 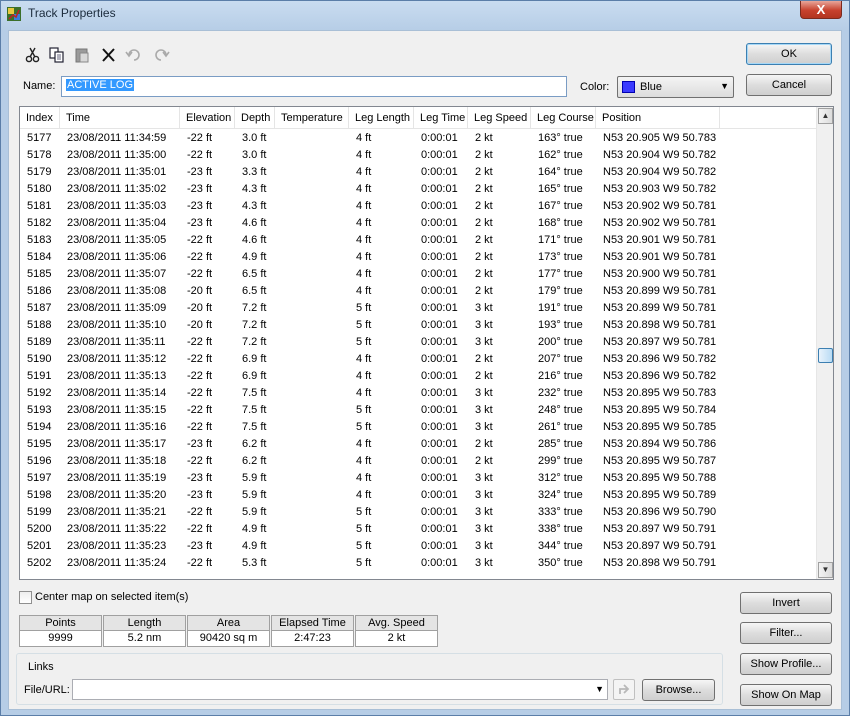 What do you see at coordinates (83, 55) in the screenshot?
I see `paste-icon` at bounding box center [83, 55].